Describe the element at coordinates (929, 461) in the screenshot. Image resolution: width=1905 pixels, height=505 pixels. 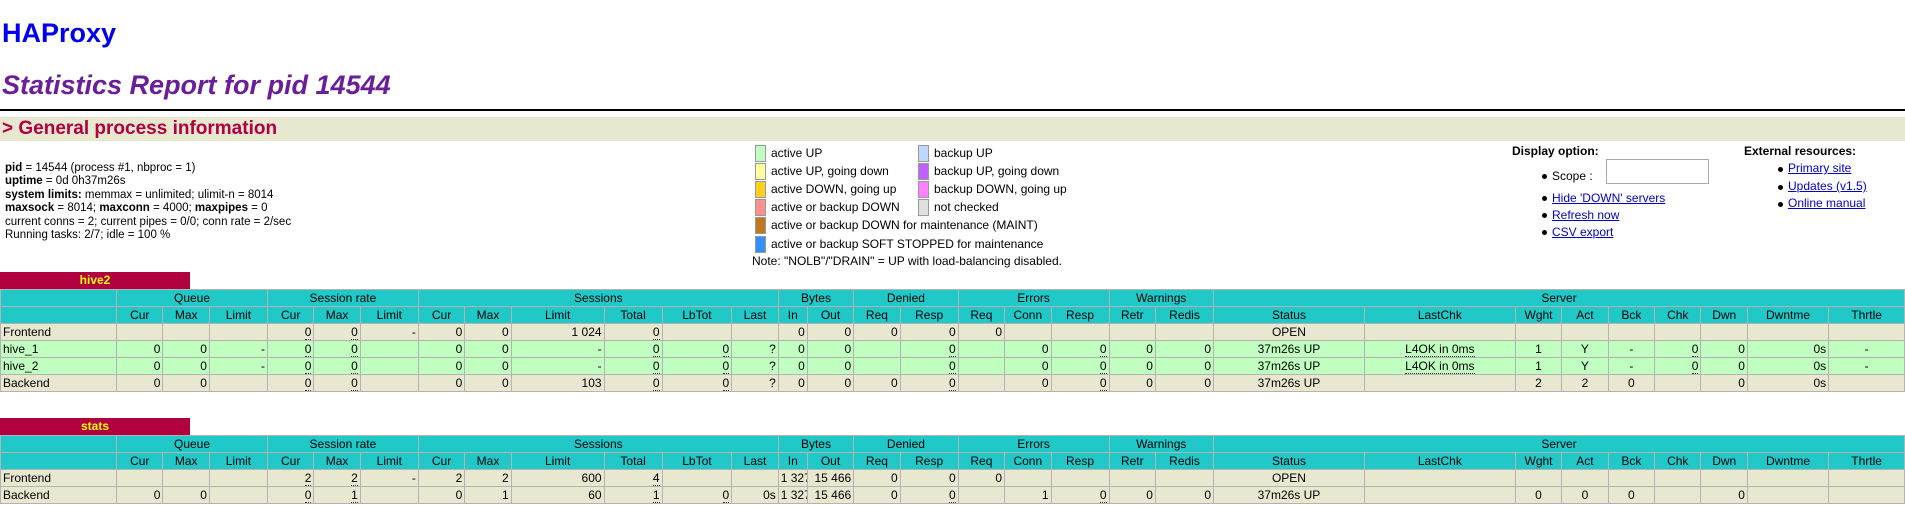
I see `column-header: Resp` at that location.